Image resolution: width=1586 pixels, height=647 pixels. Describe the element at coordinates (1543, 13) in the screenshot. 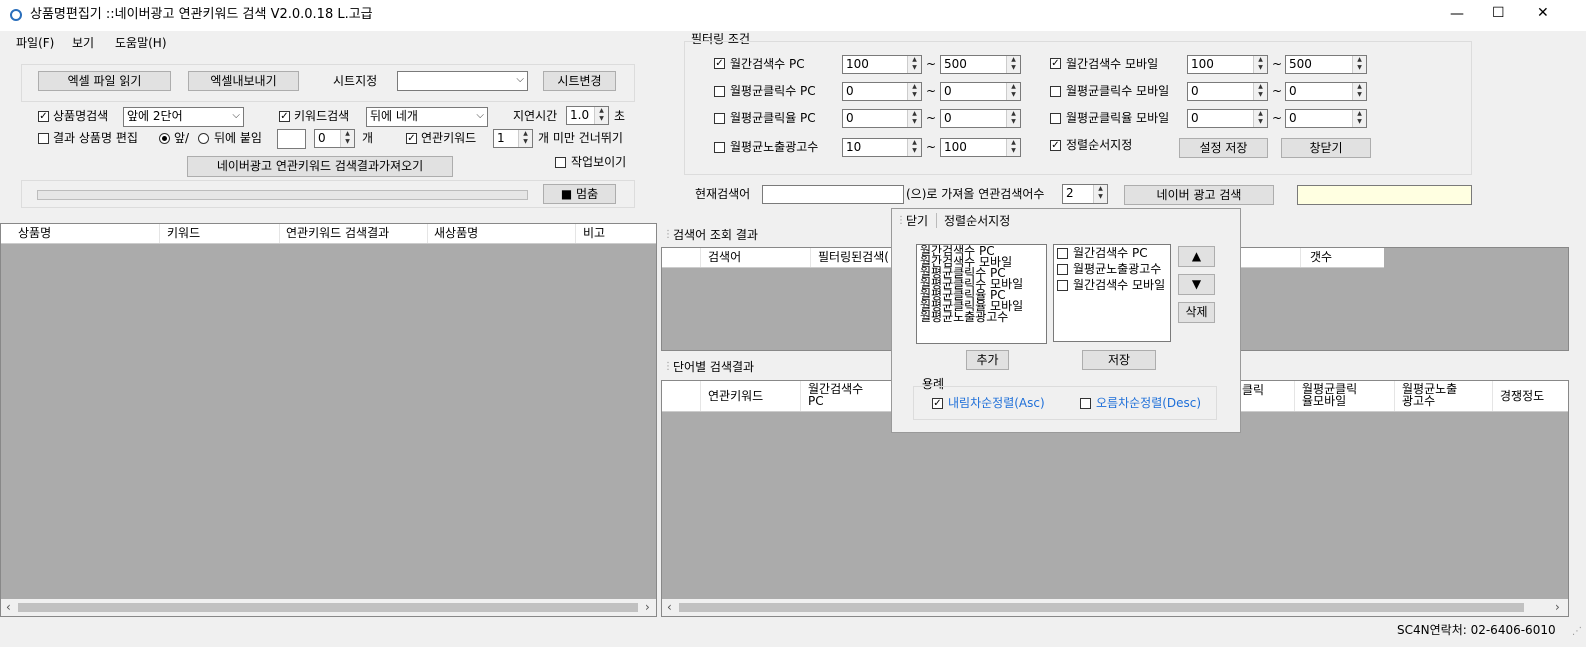

I see `close-button: ✕` at that location.